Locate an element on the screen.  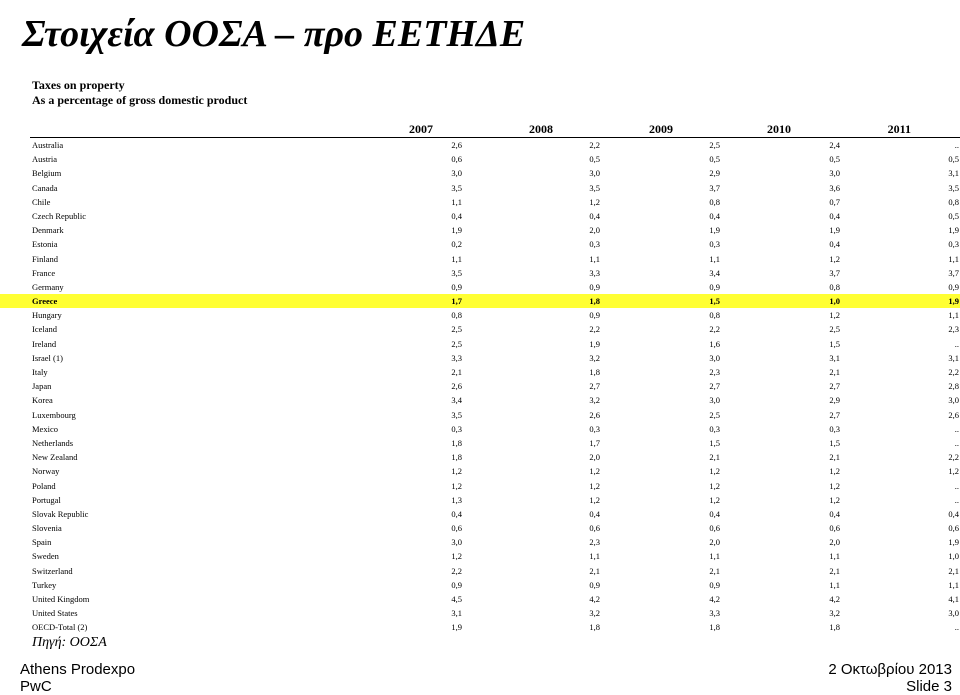
cell-value: 2,6 is located at coordinates (594, 414).